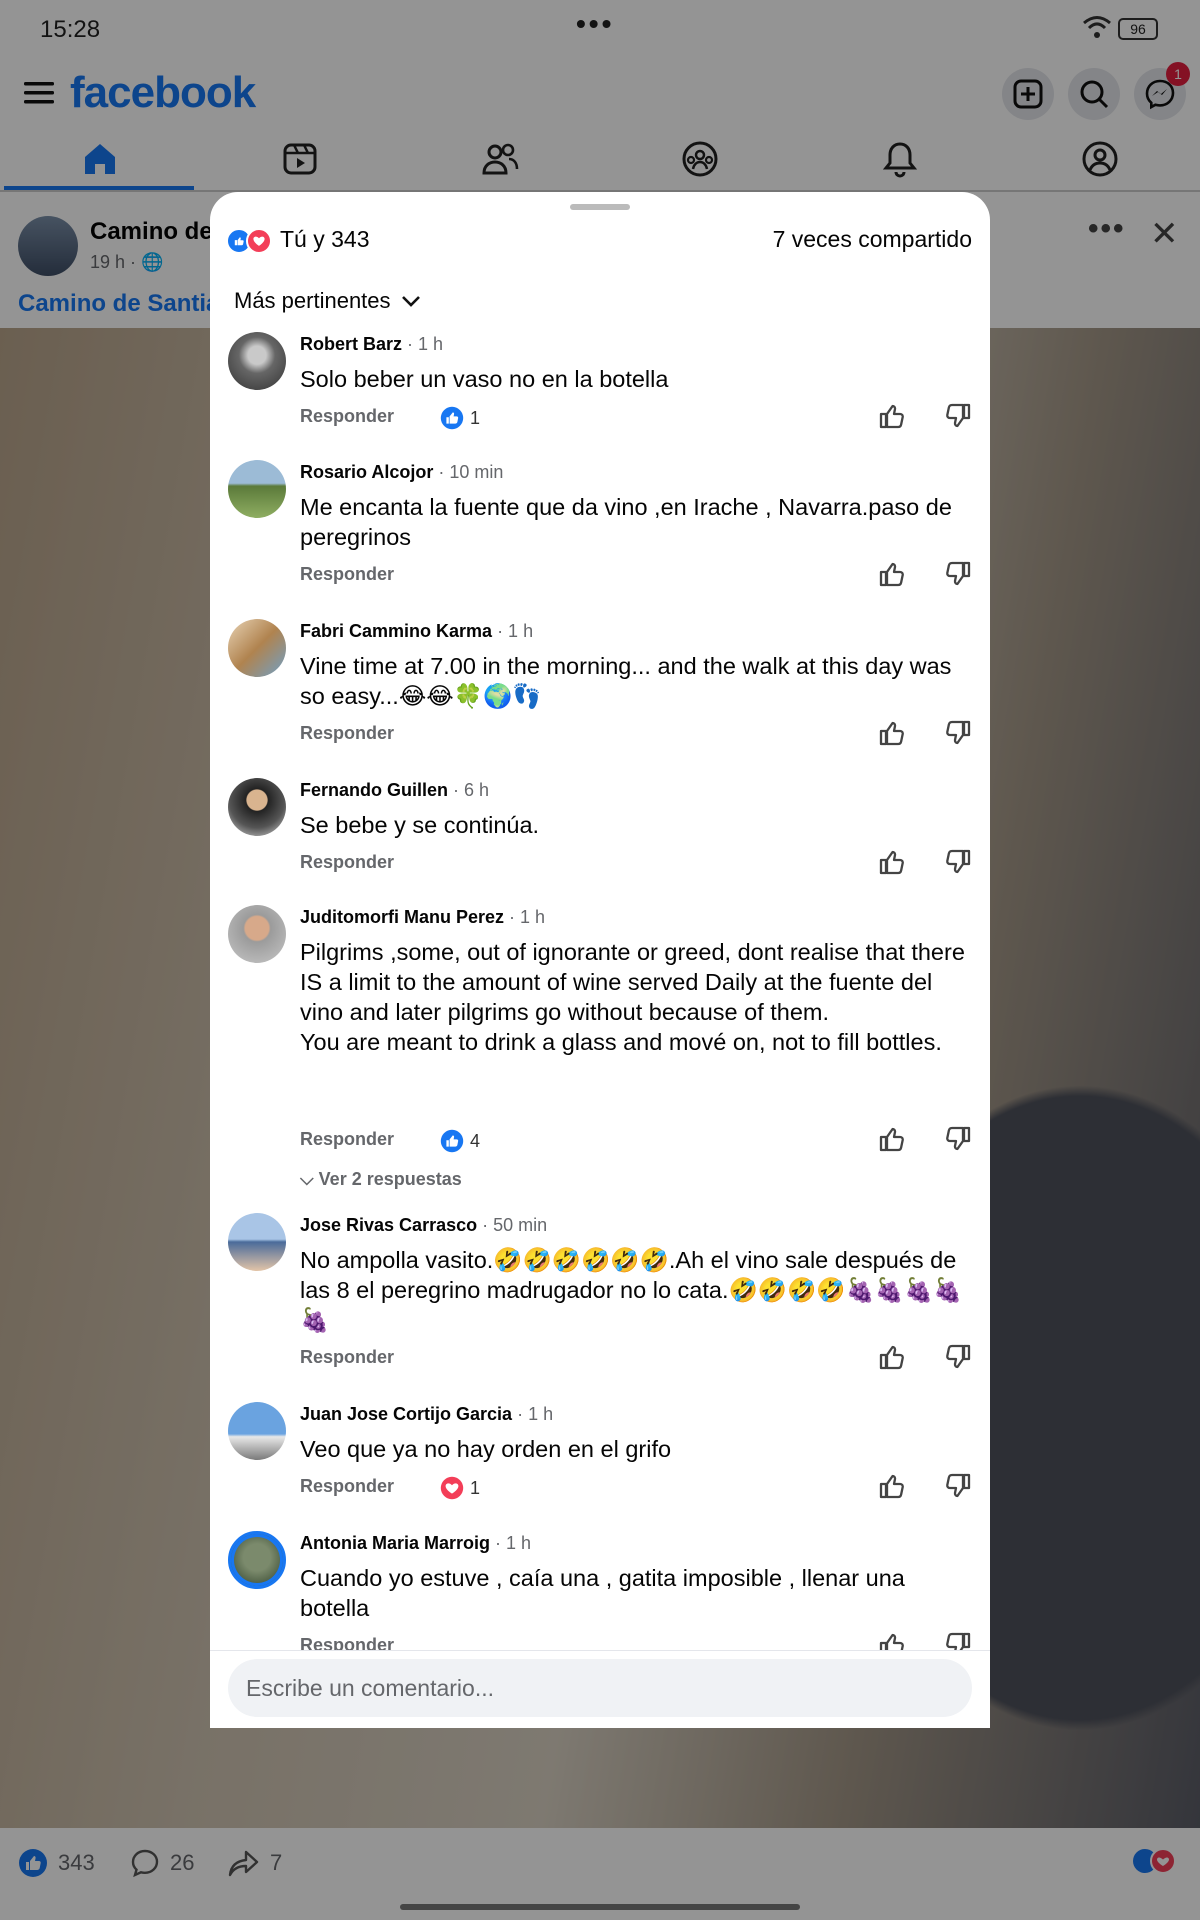  What do you see at coordinates (416, 631) in the screenshot?
I see `commenter-name: Fabri Cammino Karma · 1 h` at bounding box center [416, 631].